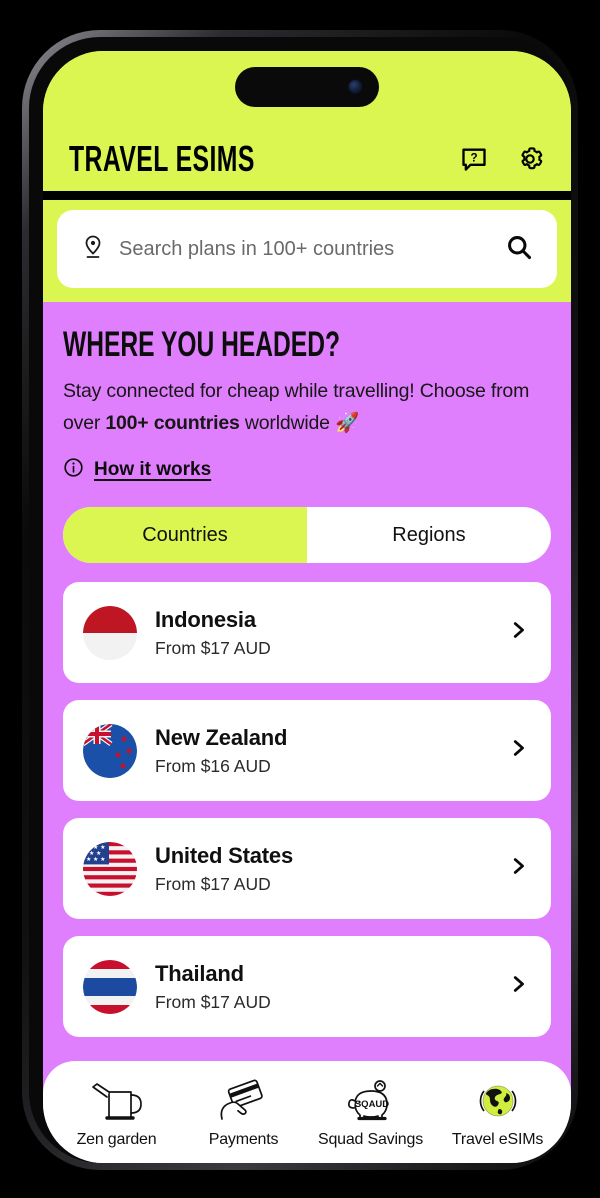 The height and width of the screenshot is (1198, 600). Describe the element at coordinates (322, 987) in the screenshot. I see `country-info: Thailand From $17 AUD` at that location.